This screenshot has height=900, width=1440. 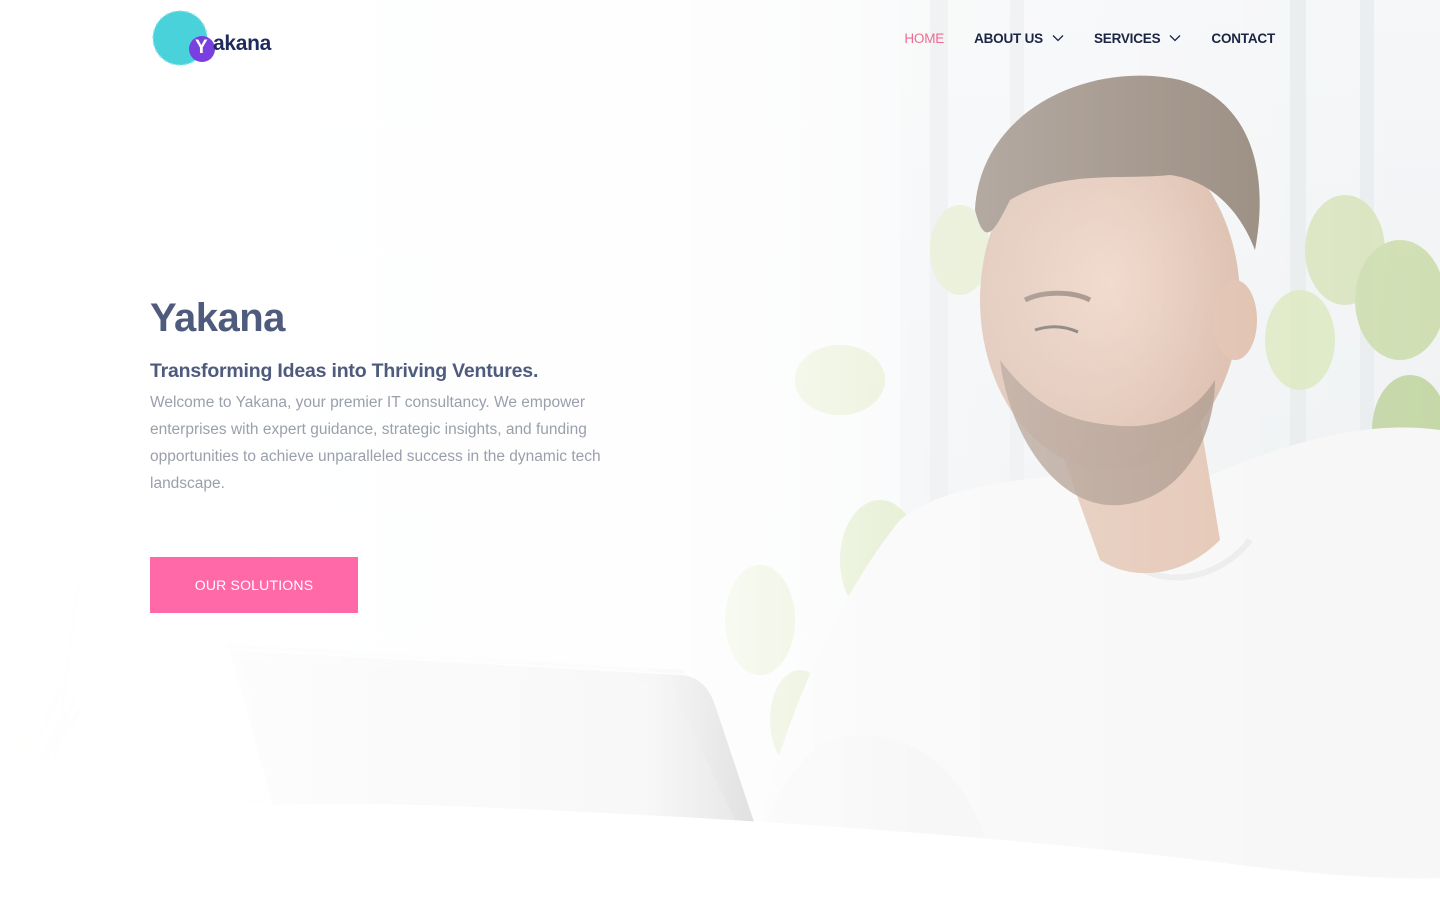 What do you see at coordinates (1008, 38) in the screenshot?
I see `nav-about-us-label: ABOUT US` at bounding box center [1008, 38].